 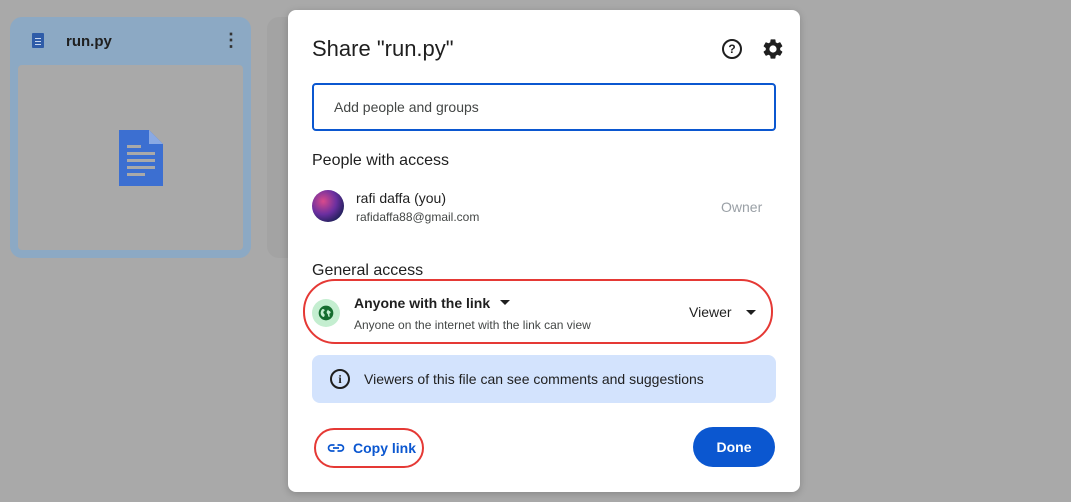 I want to click on file-card: run.py ⋮, so click(x=130, y=137).